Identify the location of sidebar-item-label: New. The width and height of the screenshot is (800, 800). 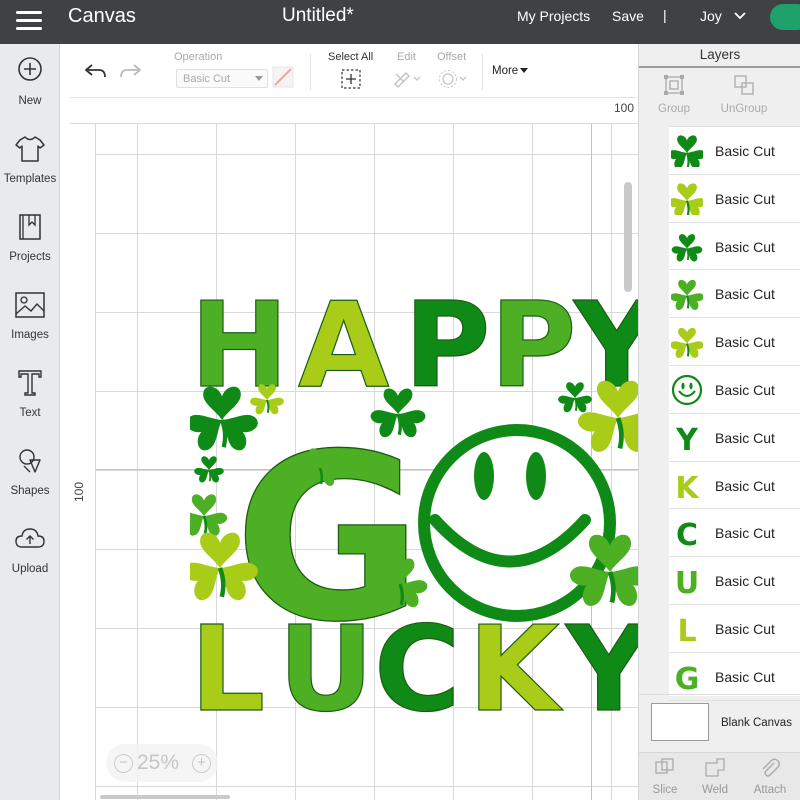
(30, 101).